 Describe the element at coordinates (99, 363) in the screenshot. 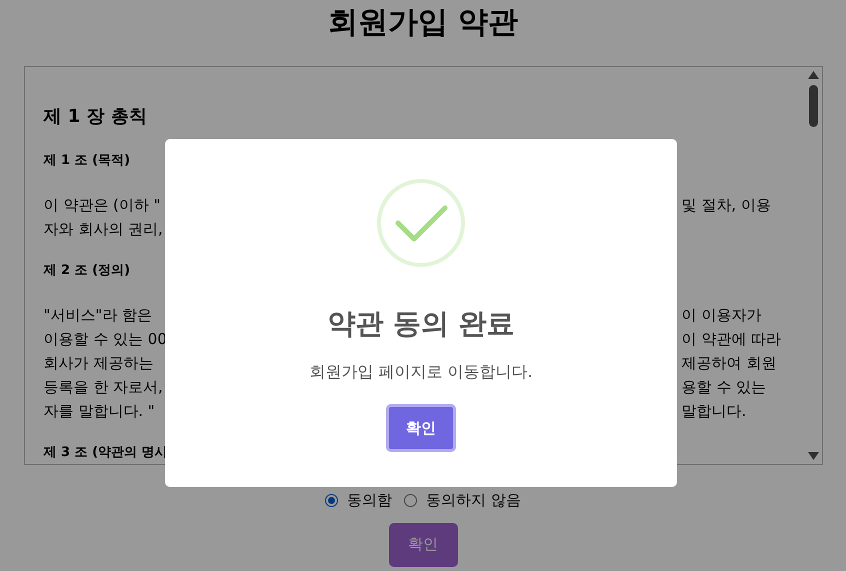

I see `paragraph-text: 회사가 제공하는` at that location.